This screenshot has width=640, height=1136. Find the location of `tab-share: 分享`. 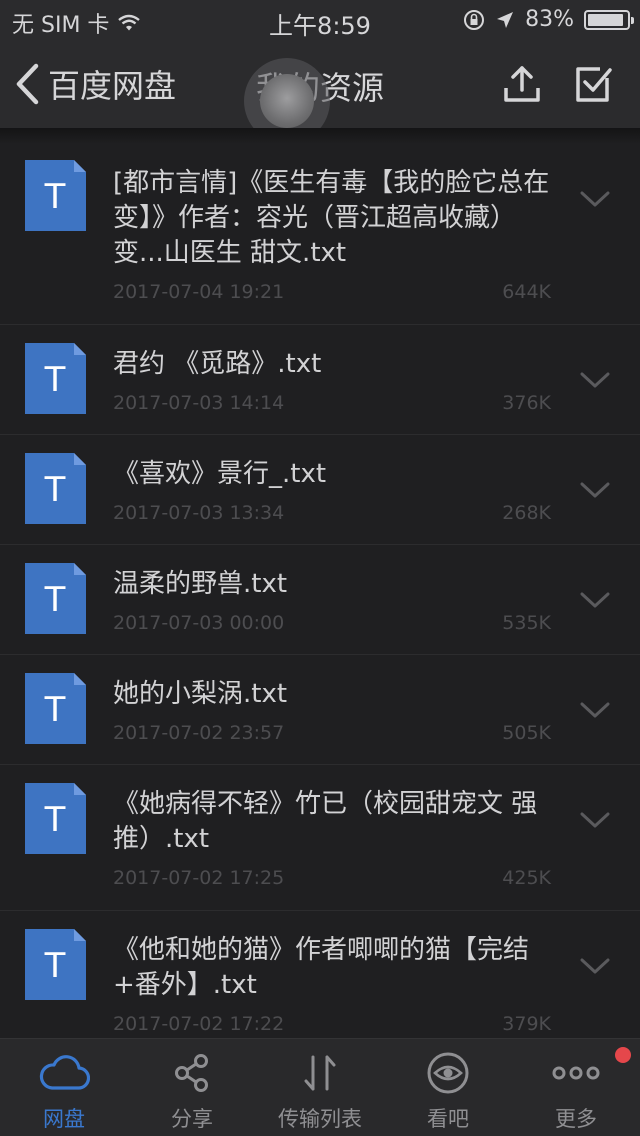

tab-share: 分享 is located at coordinates (192, 1087).